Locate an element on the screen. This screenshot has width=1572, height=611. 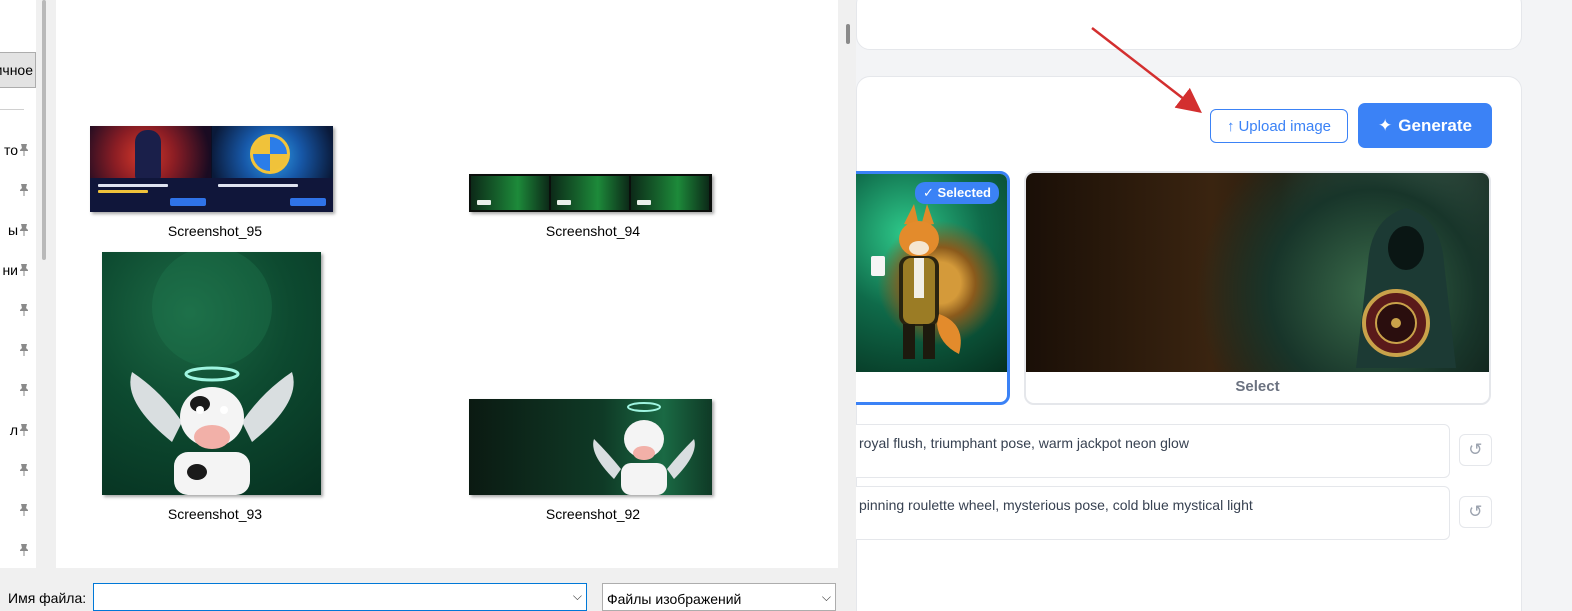
select-label: Select is located at coordinates (1257, 386).